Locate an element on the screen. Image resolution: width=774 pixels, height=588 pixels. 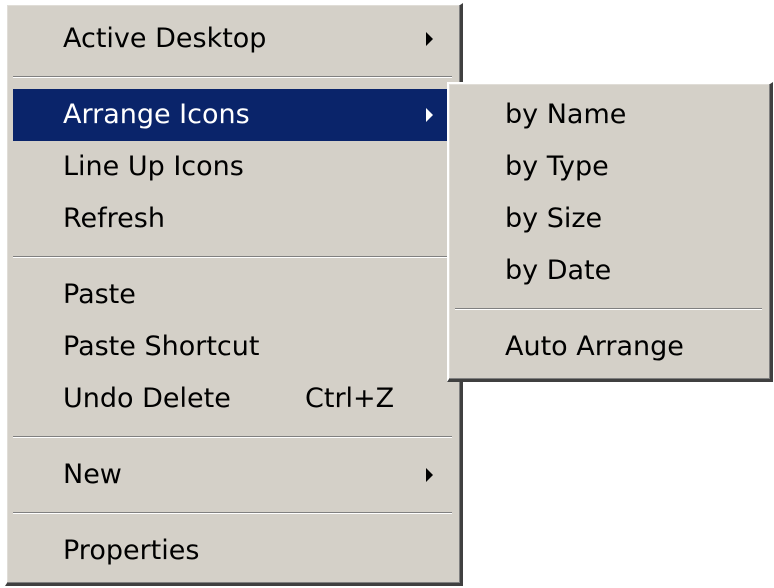
menu-item-properties: Properties is located at coordinates (233, 551).